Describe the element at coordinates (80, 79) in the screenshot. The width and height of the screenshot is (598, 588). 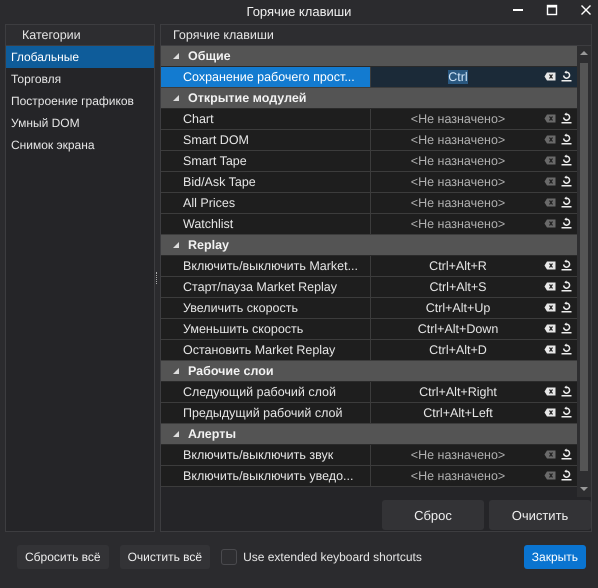
I see `category-item: Торговля` at that location.